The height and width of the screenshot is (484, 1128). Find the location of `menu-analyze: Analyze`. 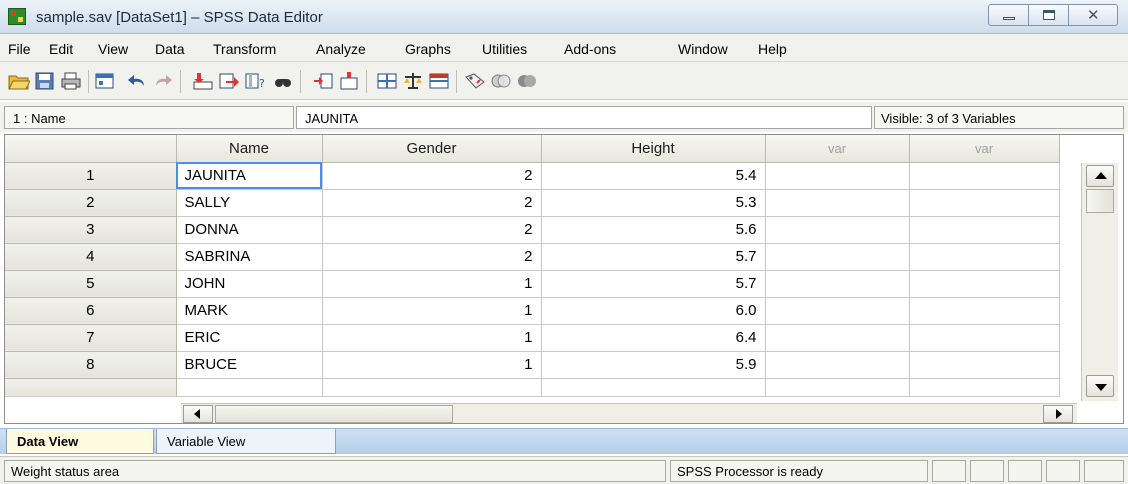

menu-analyze: Analyze is located at coordinates (341, 49).